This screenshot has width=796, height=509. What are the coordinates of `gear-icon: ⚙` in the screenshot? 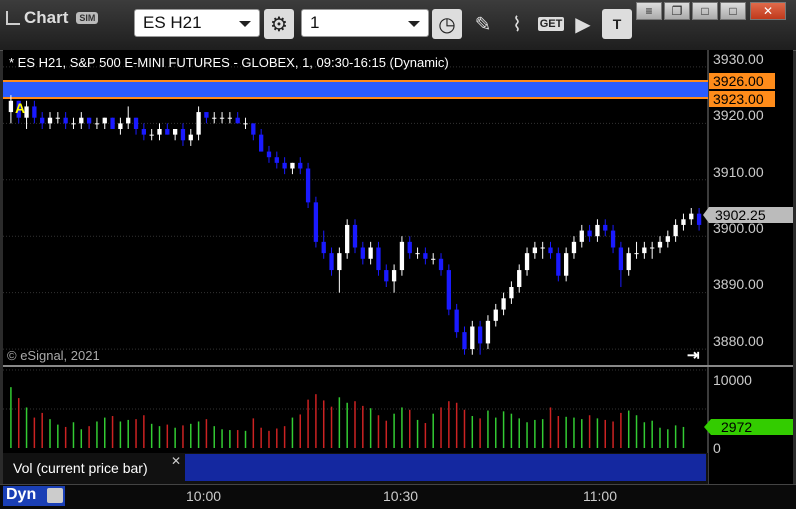 It's located at (279, 24).